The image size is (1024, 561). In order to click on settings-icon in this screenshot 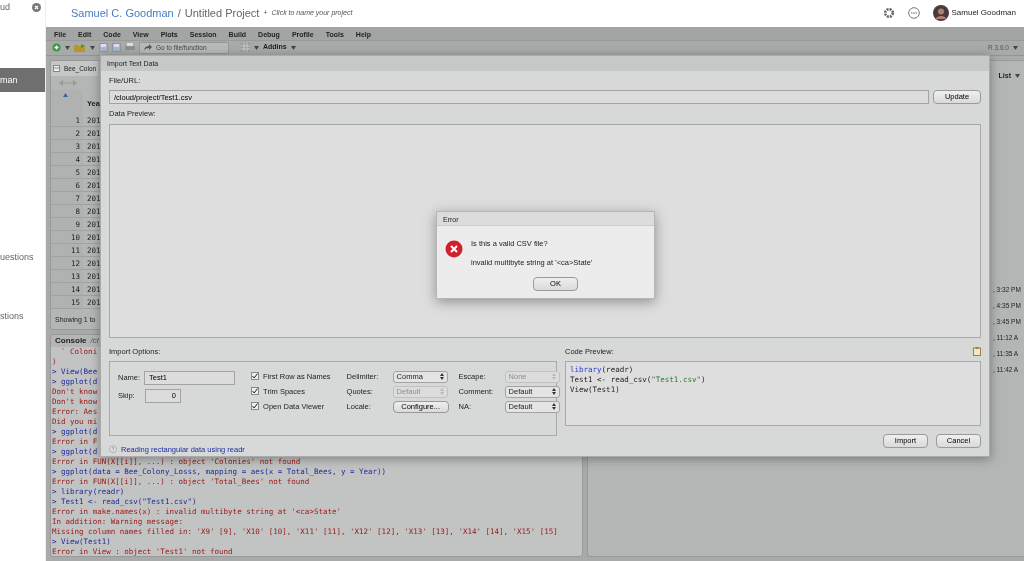, I will do `click(888, 13)`.